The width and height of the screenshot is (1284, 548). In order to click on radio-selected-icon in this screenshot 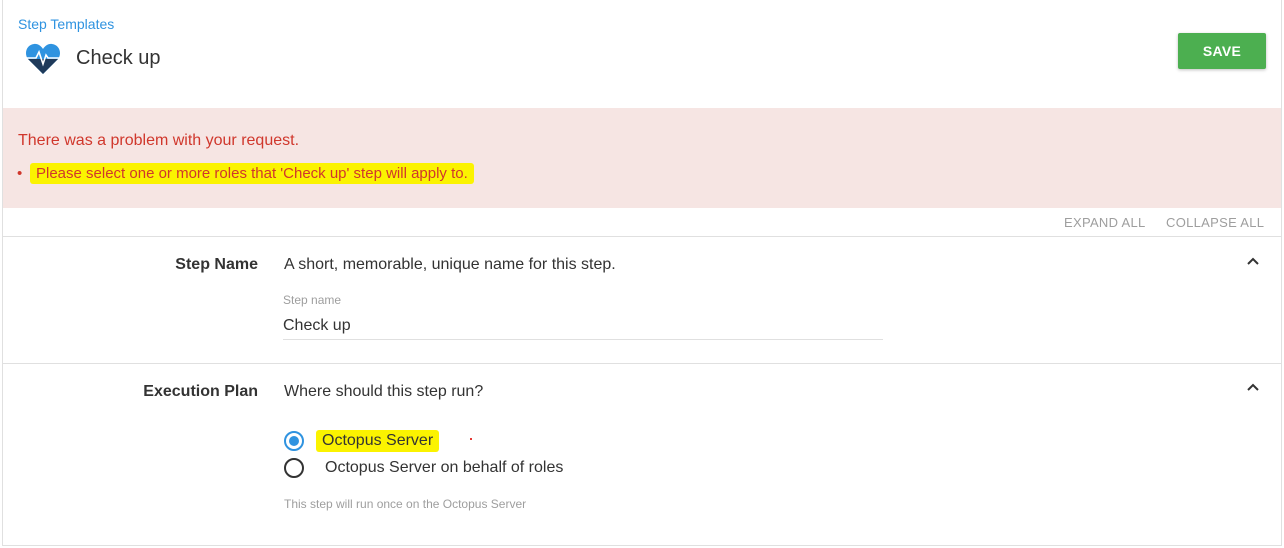, I will do `click(294, 441)`.